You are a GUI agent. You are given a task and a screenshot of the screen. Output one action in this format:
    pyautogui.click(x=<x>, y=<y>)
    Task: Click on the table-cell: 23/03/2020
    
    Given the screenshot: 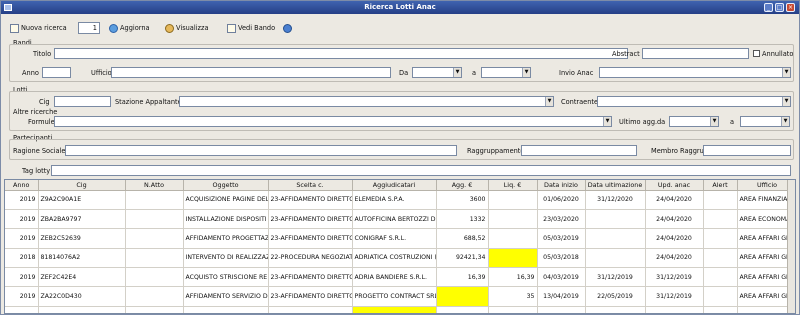 What is the action you would take?
    pyautogui.click(x=561, y=219)
    